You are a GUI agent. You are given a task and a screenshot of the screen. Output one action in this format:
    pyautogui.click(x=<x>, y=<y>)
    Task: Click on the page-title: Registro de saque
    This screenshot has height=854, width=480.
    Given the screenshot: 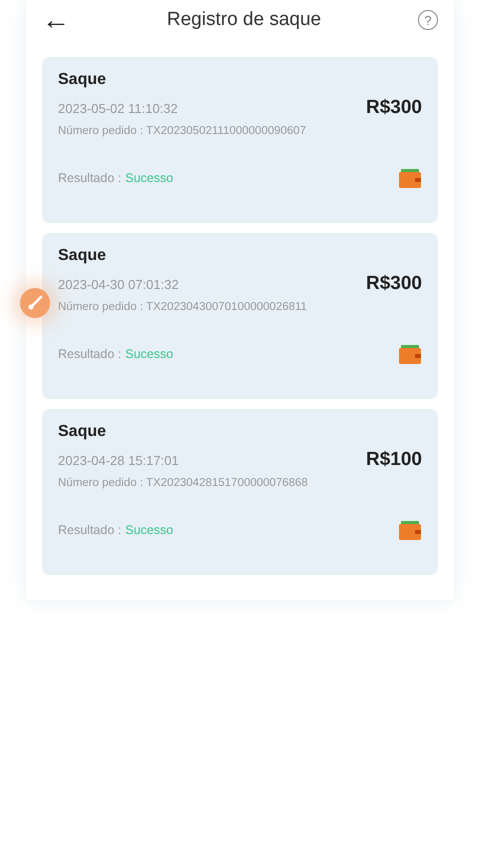 What is the action you would take?
    pyautogui.click(x=244, y=20)
    